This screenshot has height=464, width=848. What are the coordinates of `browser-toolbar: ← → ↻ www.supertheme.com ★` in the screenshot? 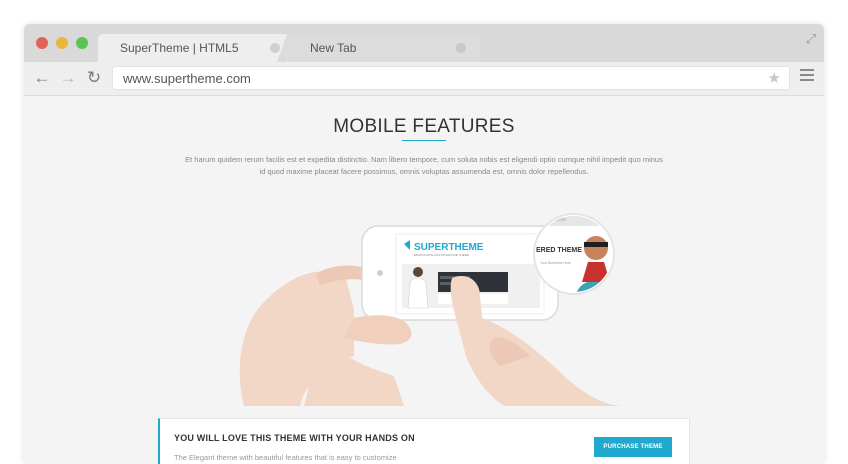 It's located at (424, 79).